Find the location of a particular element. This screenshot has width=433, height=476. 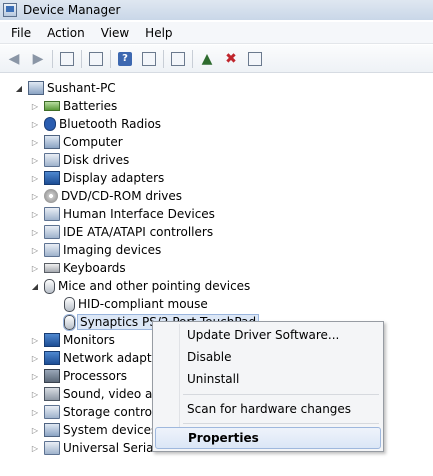

storage-controller-icon is located at coordinates (52, 412).